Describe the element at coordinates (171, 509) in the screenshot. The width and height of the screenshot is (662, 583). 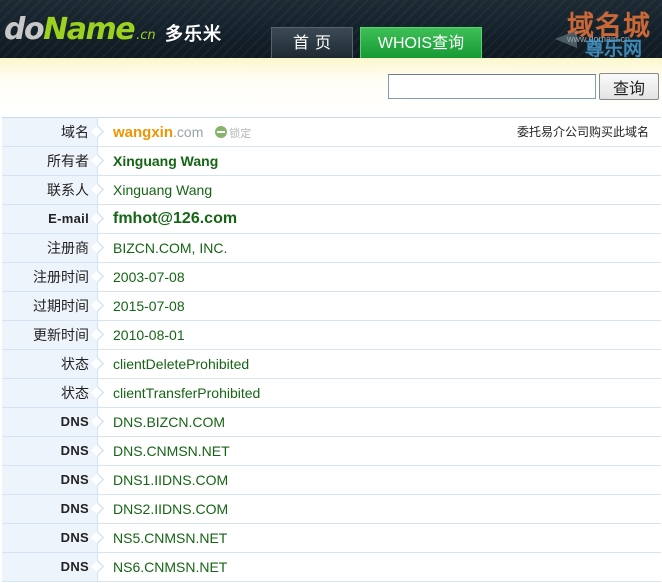
I see `row-value: DNS2.IIDNS.COM` at that location.